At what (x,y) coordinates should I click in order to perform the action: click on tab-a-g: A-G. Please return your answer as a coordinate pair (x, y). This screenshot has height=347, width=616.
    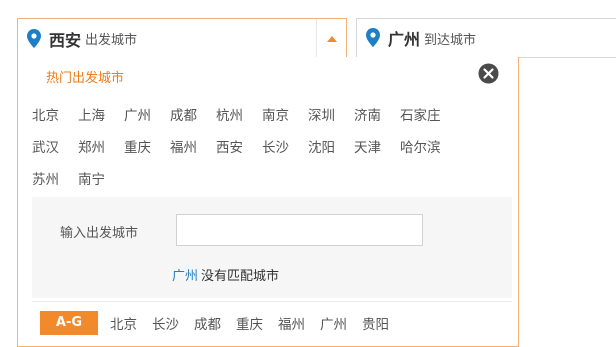
    Looking at the image, I should click on (69, 323).